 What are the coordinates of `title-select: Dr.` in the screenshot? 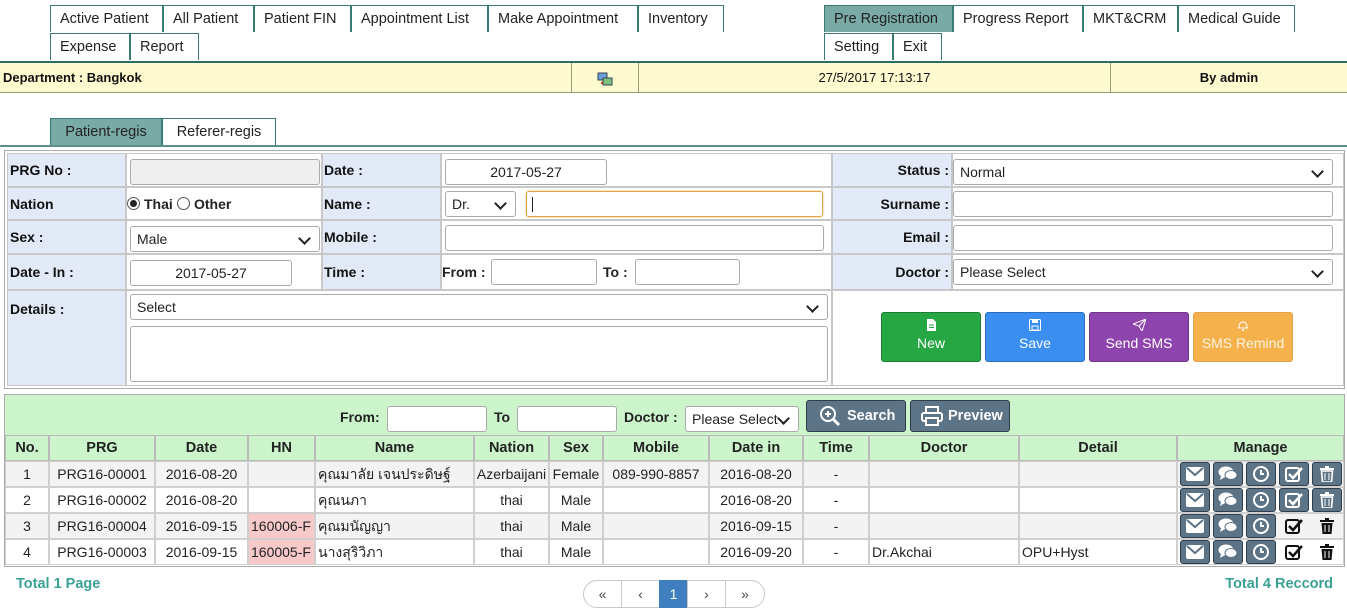 It's located at (480, 204).